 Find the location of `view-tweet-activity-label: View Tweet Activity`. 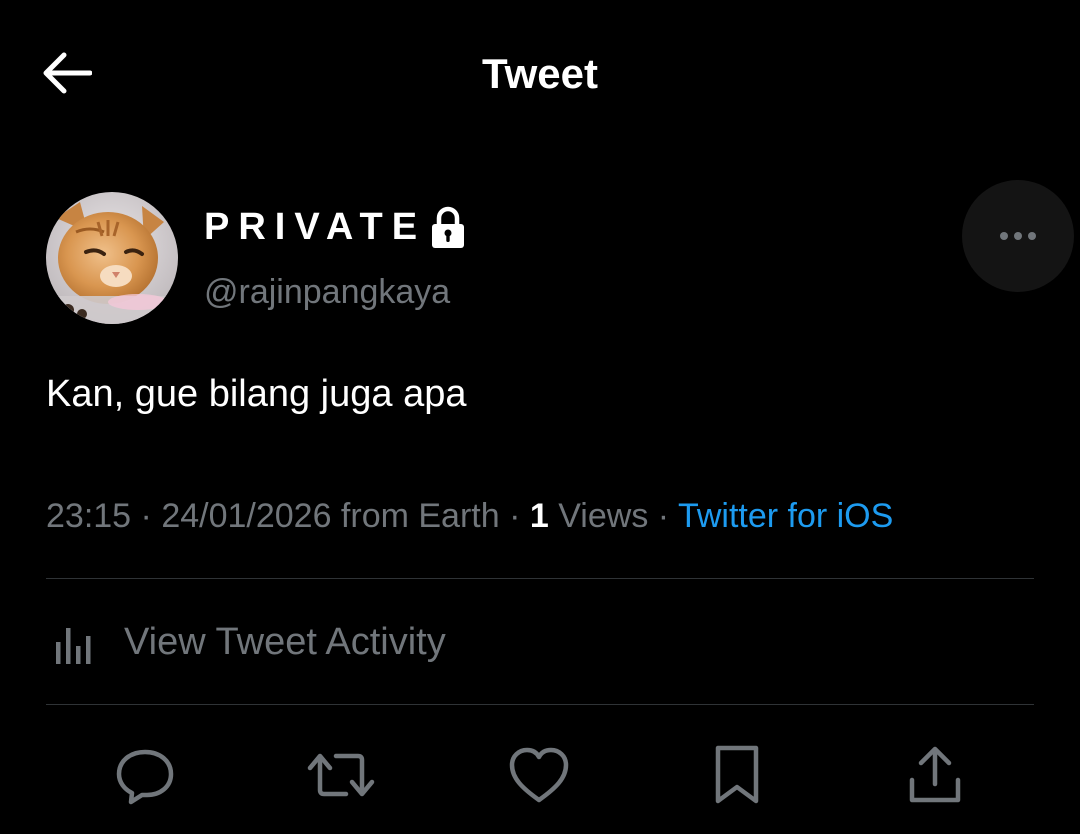

view-tweet-activity-label: View Tweet Activity is located at coordinates (285, 642).